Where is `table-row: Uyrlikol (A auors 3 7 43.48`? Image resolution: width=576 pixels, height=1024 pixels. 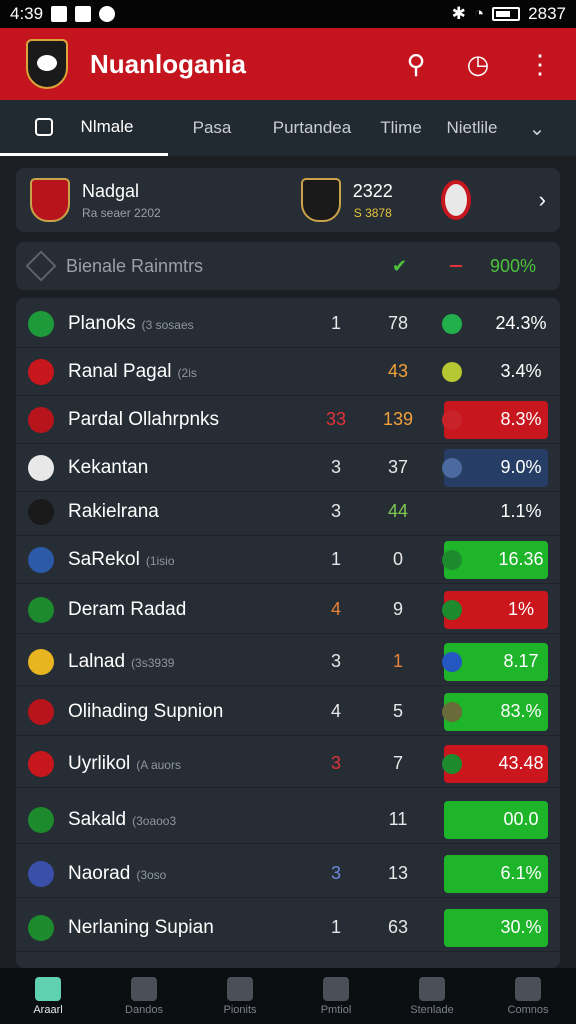 table-row: Uyrlikol (A auors 3 7 43.48 is located at coordinates (288, 764).